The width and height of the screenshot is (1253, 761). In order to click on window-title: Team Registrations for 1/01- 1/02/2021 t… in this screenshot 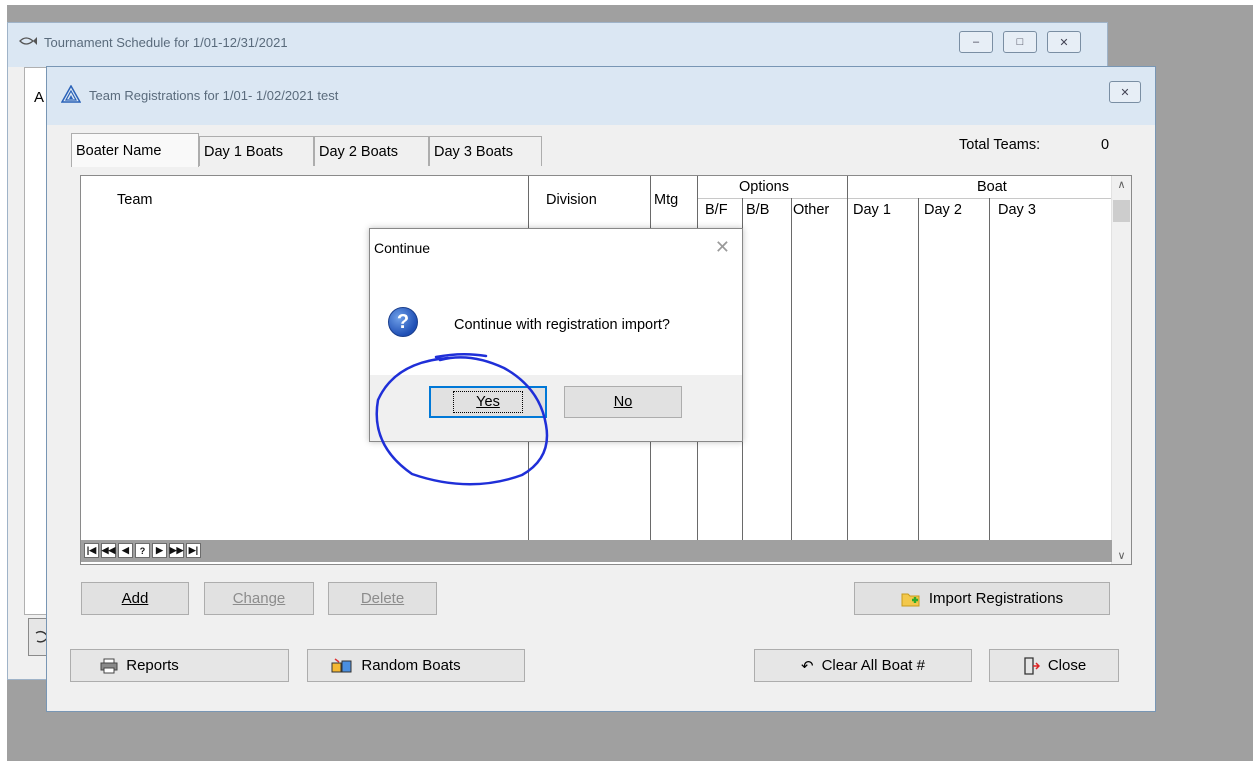, I will do `click(214, 95)`.